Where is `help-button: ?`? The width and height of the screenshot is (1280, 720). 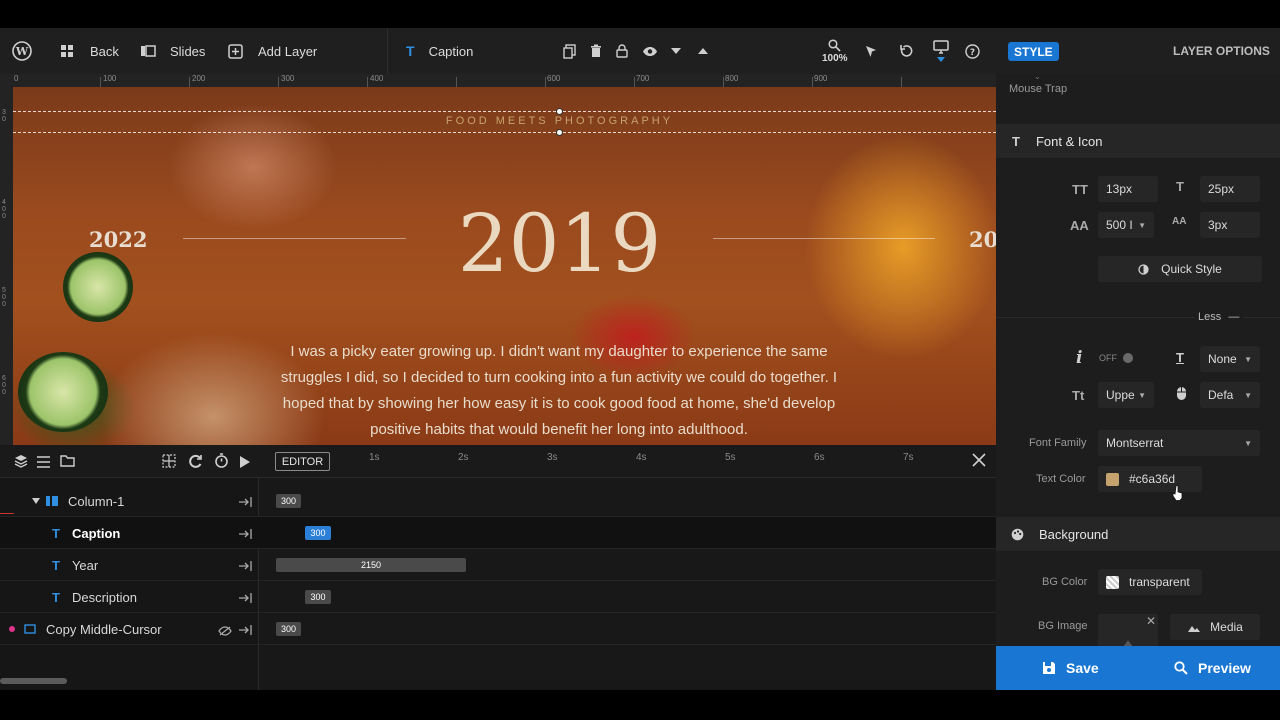
help-button: ? is located at coordinates (972, 51).